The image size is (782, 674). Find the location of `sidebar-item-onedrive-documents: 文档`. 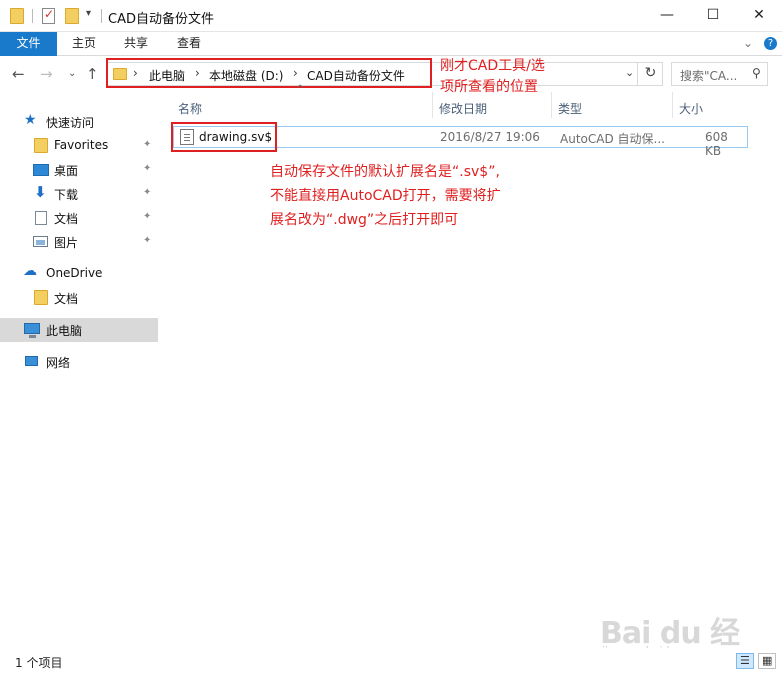

sidebar-item-onedrive-documents: 文档 is located at coordinates (79, 298).